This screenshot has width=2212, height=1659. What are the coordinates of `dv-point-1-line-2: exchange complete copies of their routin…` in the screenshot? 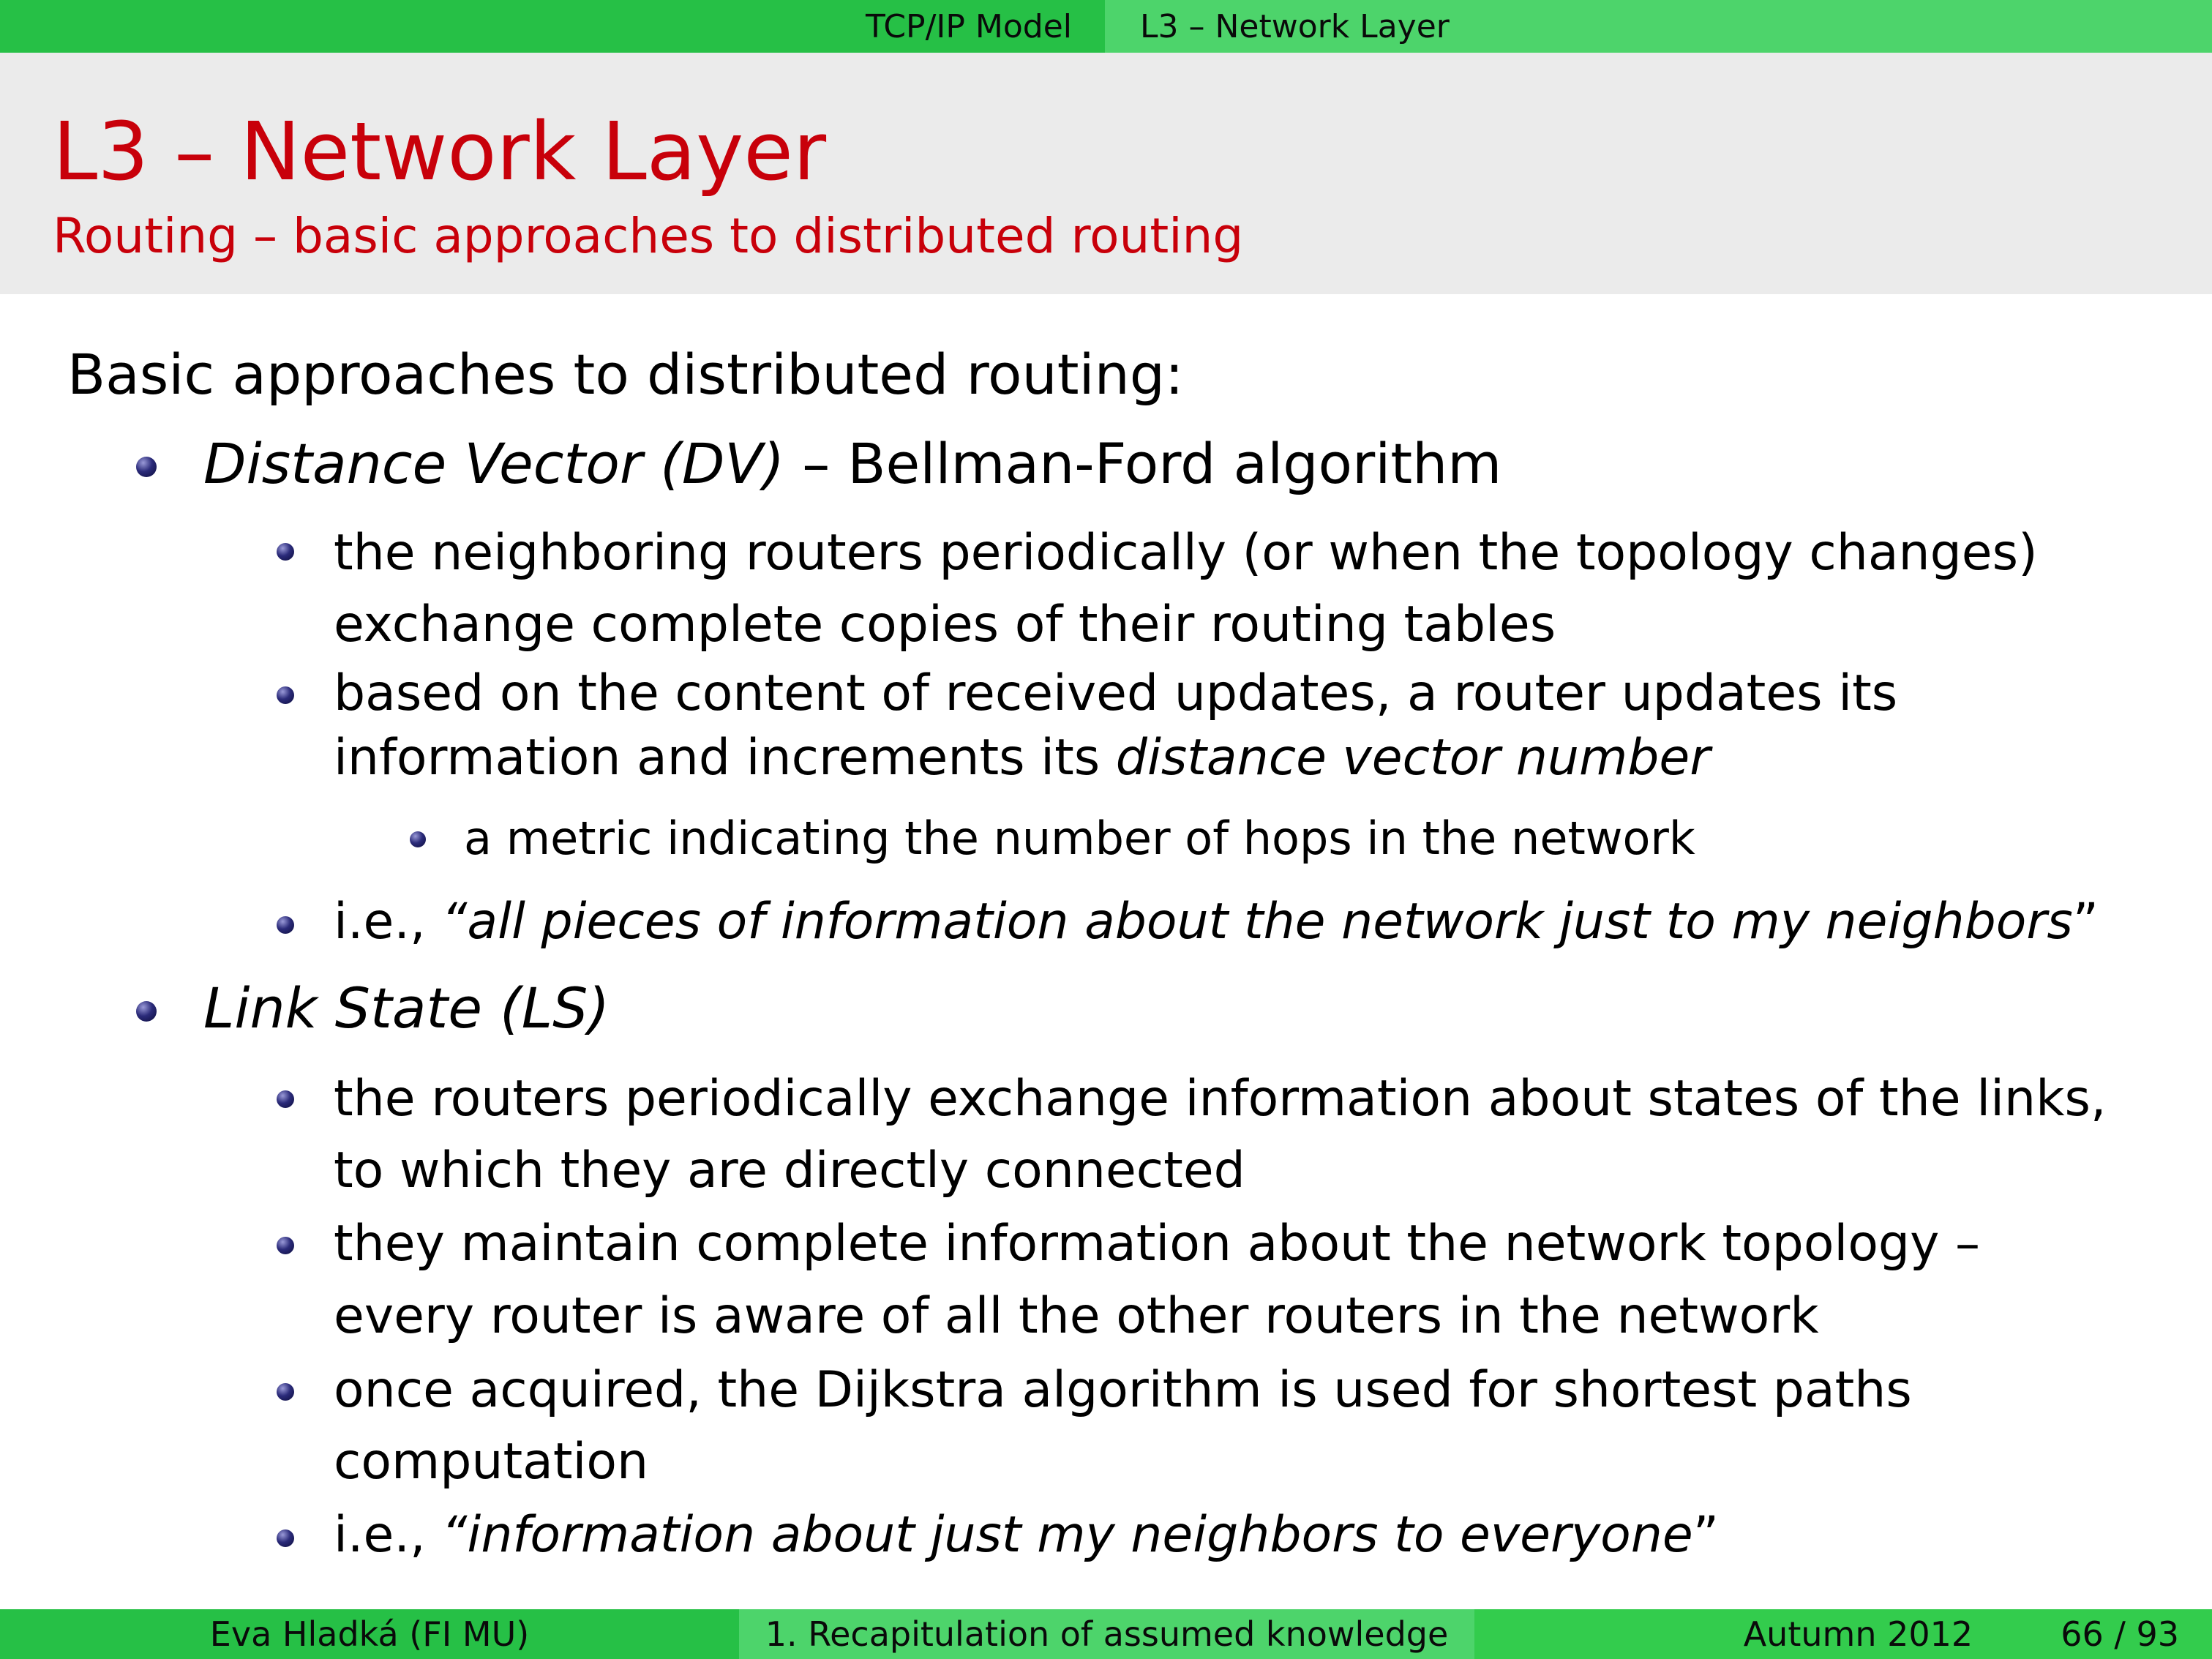 It's located at (945, 625).